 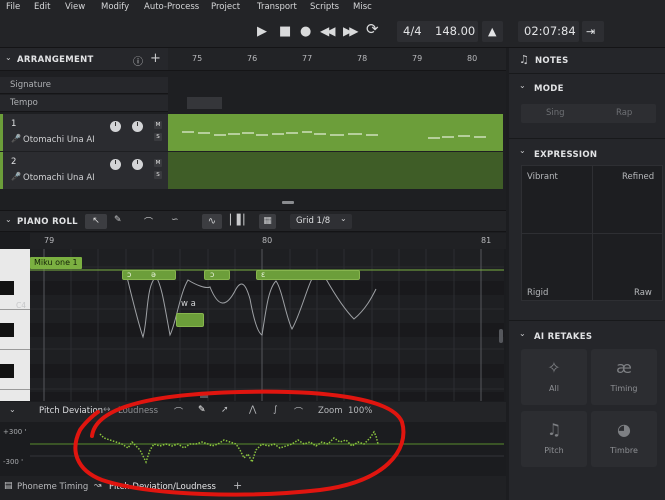 What do you see at coordinates (138, 60) in the screenshot?
I see `info-icon: ⓘ` at bounding box center [138, 60].